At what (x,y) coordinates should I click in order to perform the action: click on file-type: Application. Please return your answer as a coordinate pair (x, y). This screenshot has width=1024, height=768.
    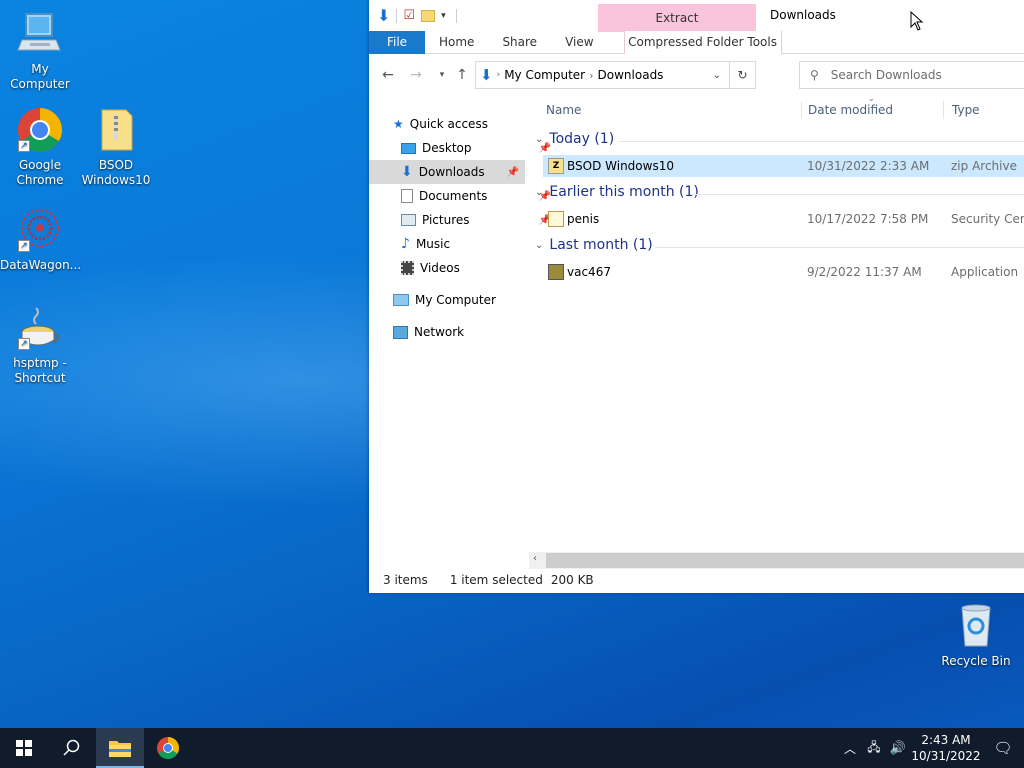
    Looking at the image, I should click on (985, 272).